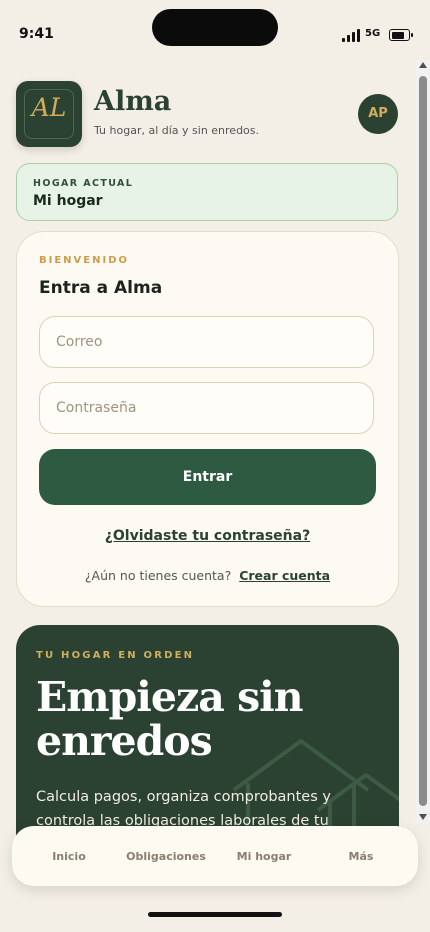 Image resolution: width=430 pixels, height=932 pixels. I want to click on forgot-password-link: ¿Olvidaste tu contraseña?, so click(207, 536).